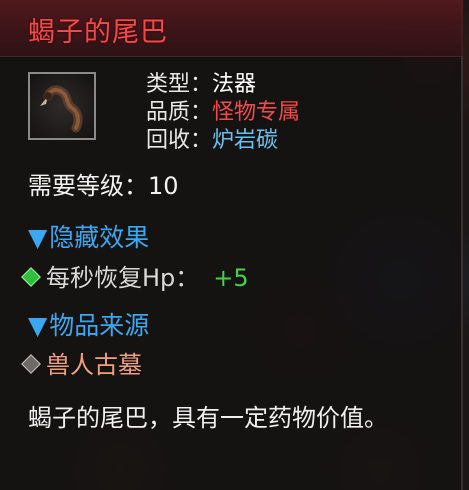 The height and width of the screenshot is (490, 469). What do you see at coordinates (88, 186) in the screenshot?
I see `required-level-label: 需要等级：` at bounding box center [88, 186].